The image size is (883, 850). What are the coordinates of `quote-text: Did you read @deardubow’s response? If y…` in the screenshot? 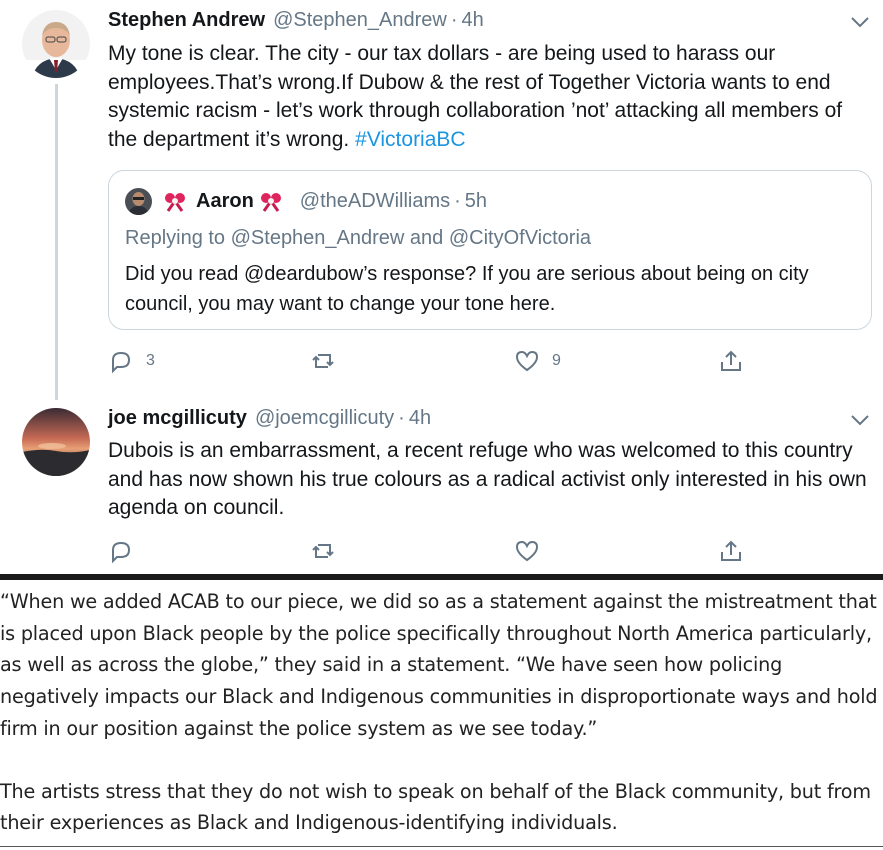 It's located at (467, 289).